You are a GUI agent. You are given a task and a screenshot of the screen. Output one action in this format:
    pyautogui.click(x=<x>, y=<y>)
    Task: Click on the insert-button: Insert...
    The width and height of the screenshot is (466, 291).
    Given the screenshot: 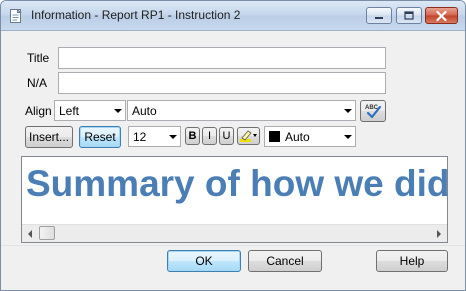 What is the action you would take?
    pyautogui.click(x=49, y=137)
    